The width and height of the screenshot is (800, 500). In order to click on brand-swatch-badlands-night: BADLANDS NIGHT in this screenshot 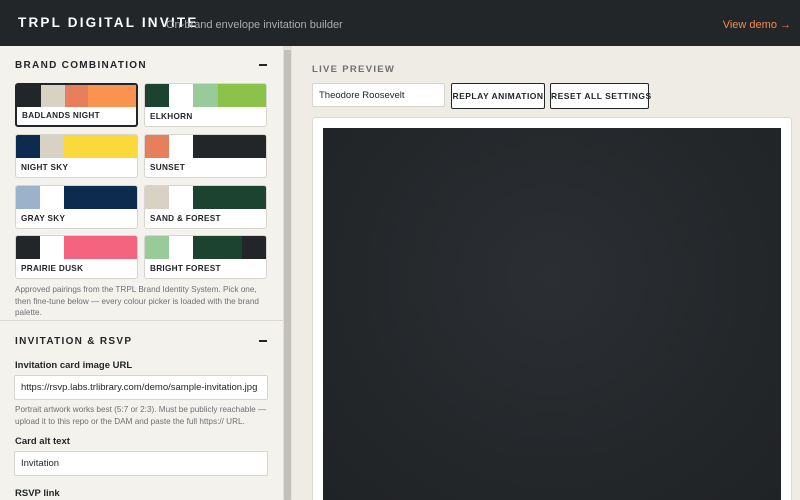, I will do `click(76, 105)`.